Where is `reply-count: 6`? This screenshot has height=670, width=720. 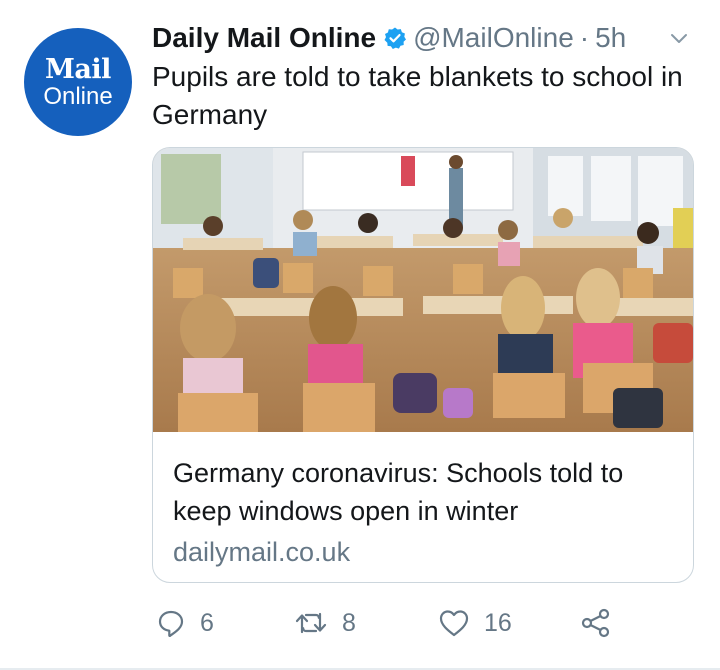 reply-count: 6 is located at coordinates (207, 622).